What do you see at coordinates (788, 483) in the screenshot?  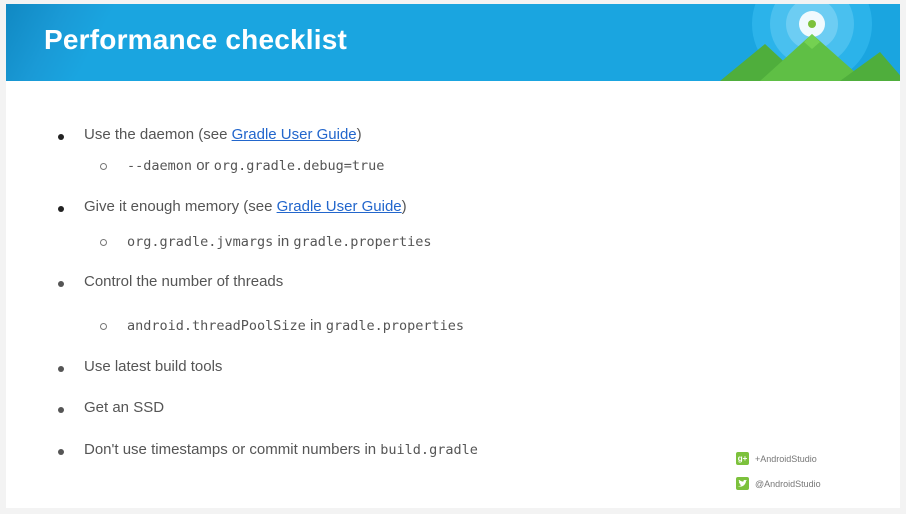 I see `twitter-label: @AndroidStudio` at bounding box center [788, 483].